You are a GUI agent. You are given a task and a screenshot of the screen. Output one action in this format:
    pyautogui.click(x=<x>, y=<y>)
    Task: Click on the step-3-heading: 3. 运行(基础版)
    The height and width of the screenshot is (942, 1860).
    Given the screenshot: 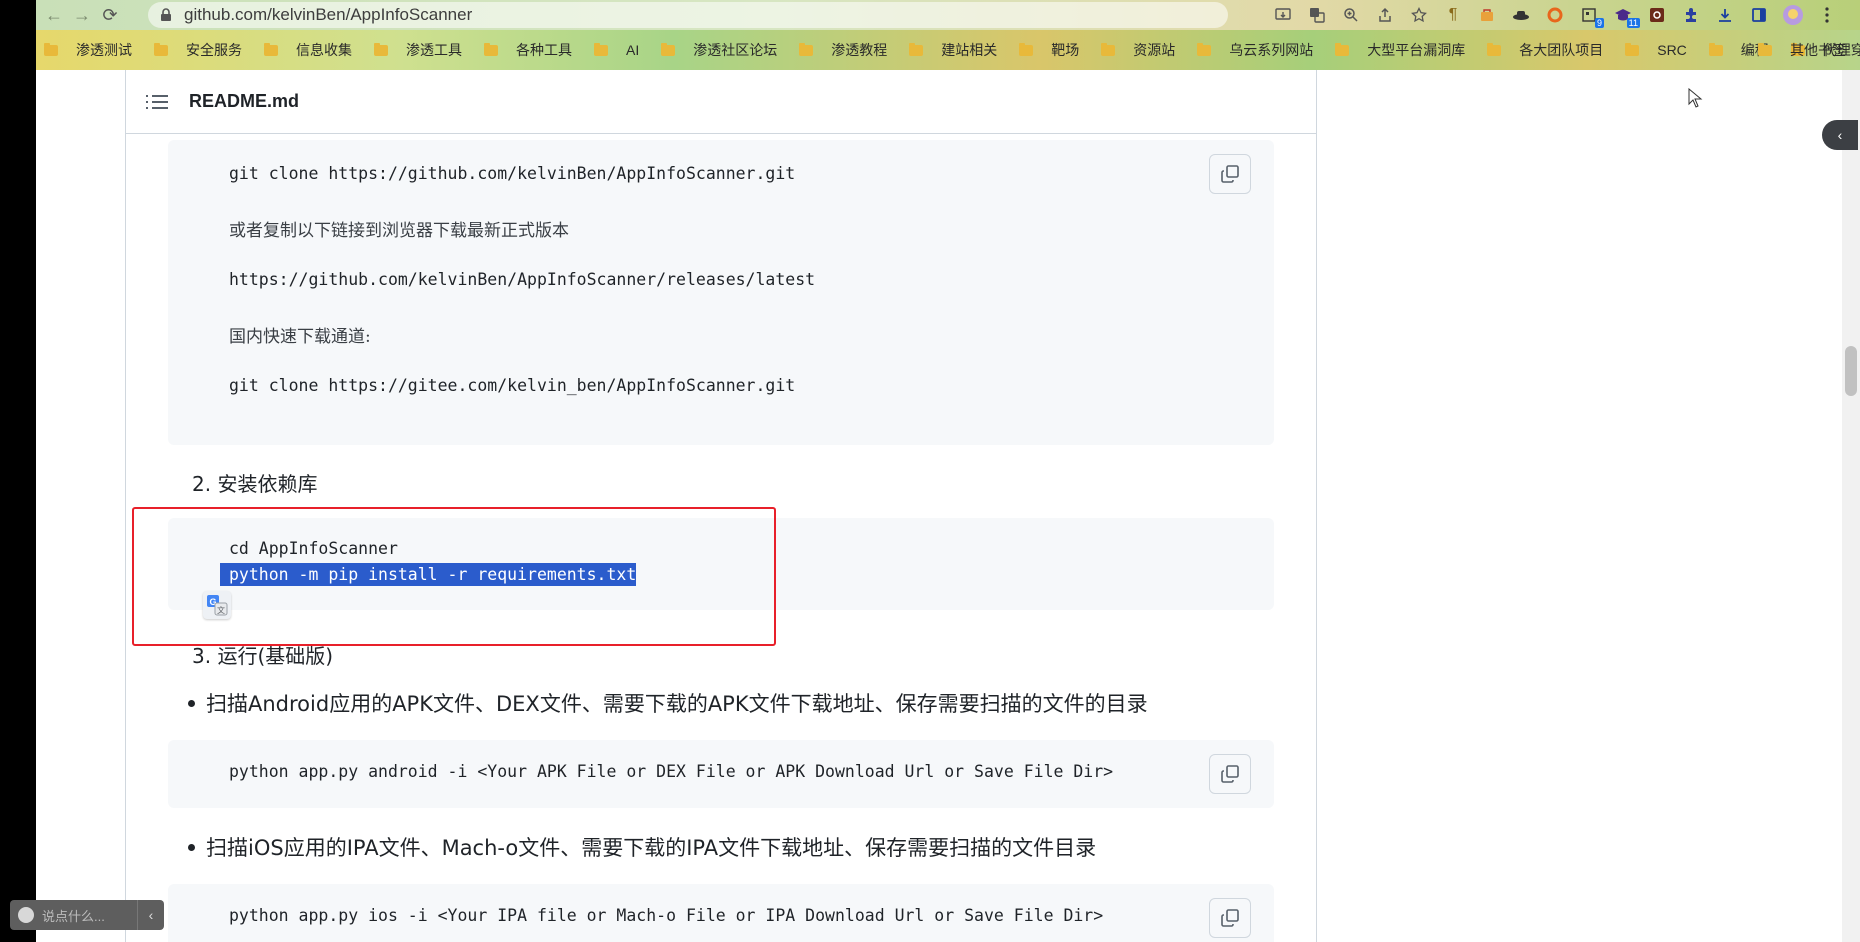 What is the action you would take?
    pyautogui.click(x=263, y=656)
    